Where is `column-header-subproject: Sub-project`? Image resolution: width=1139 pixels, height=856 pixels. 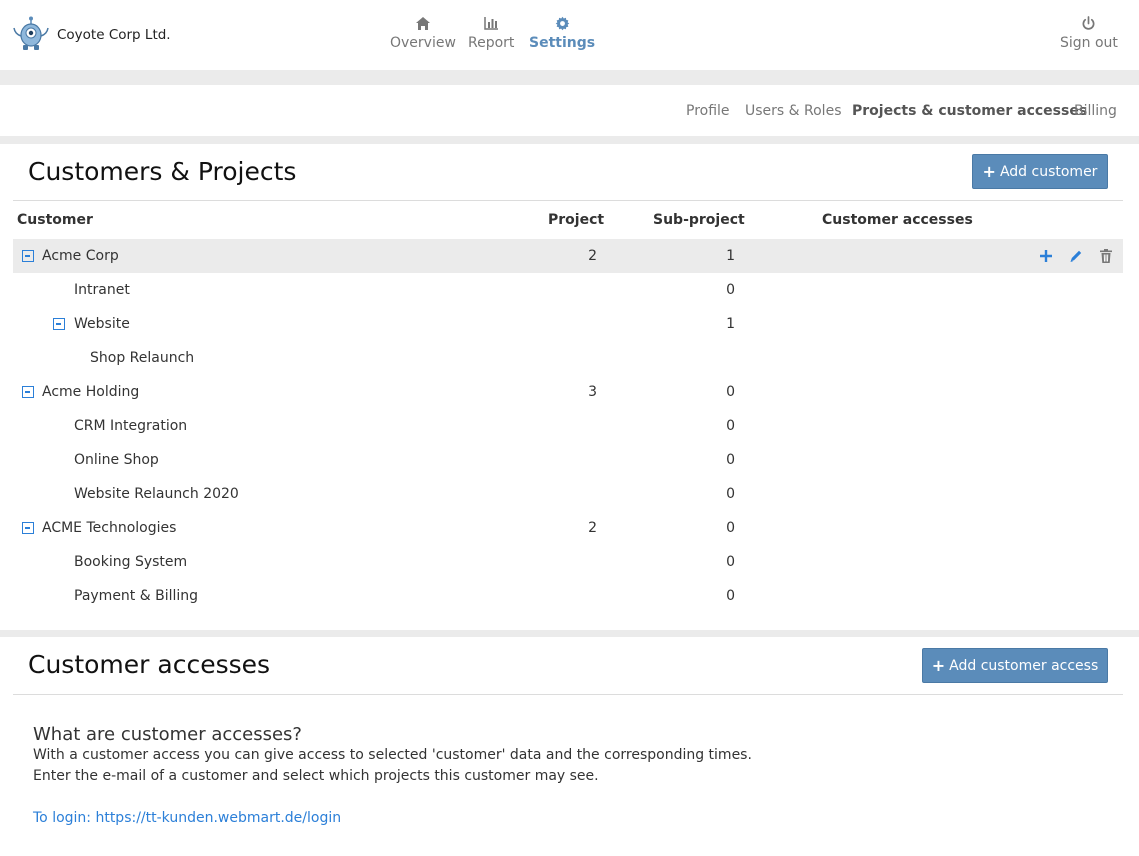
column-header-subproject: Sub-project is located at coordinates (699, 220).